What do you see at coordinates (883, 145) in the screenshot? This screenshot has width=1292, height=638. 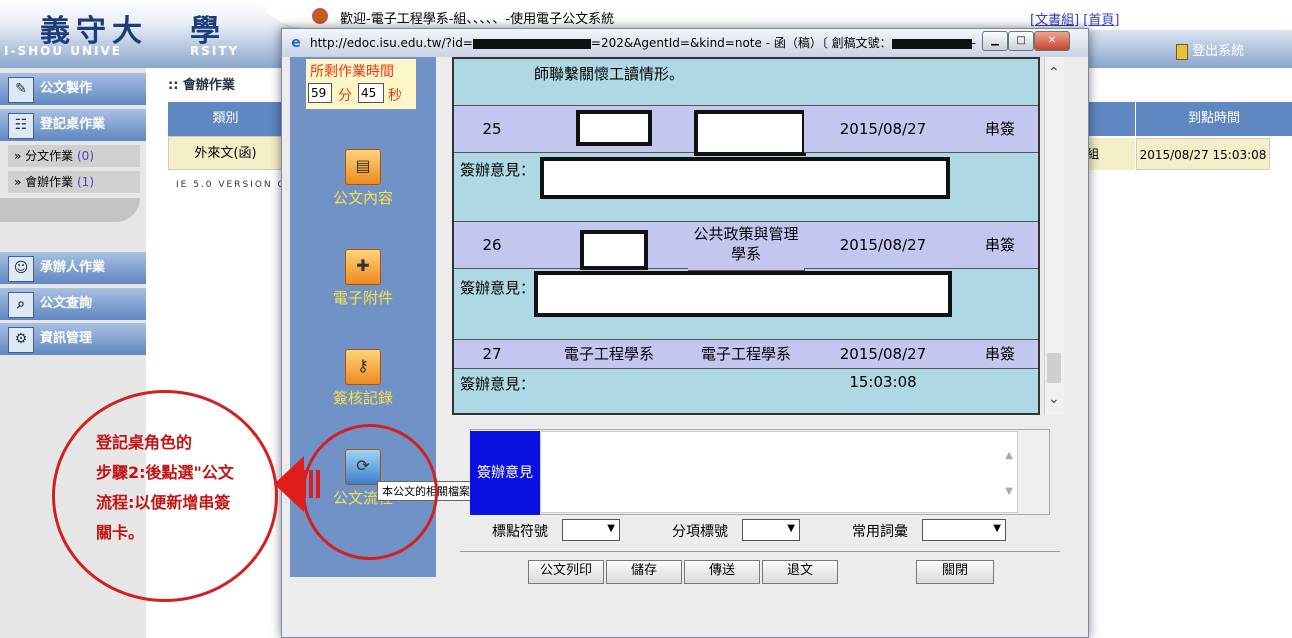 I see `row-time: 2015/08/27 14:53:48` at bounding box center [883, 145].